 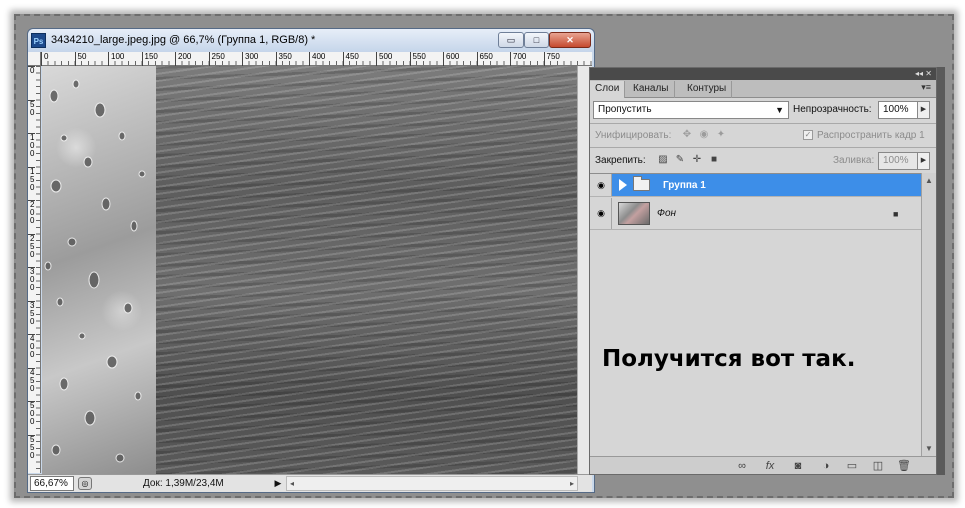 What do you see at coordinates (31, 380) in the screenshot?
I see `ruler-v-tick: 450` at bounding box center [31, 380].